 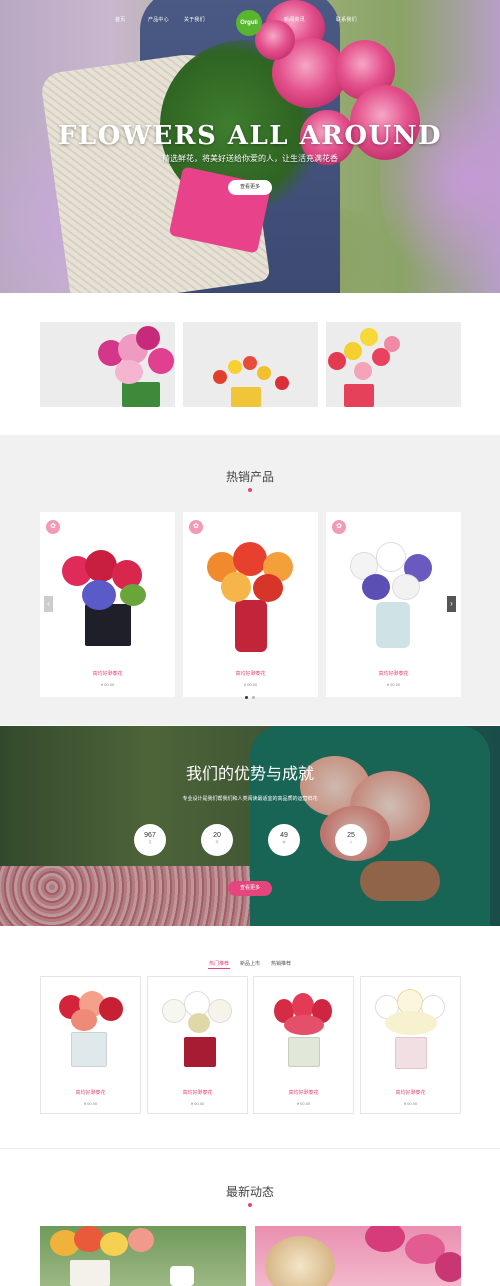 I want to click on carousel-next-arrow-icon: ›, so click(x=451, y=604).